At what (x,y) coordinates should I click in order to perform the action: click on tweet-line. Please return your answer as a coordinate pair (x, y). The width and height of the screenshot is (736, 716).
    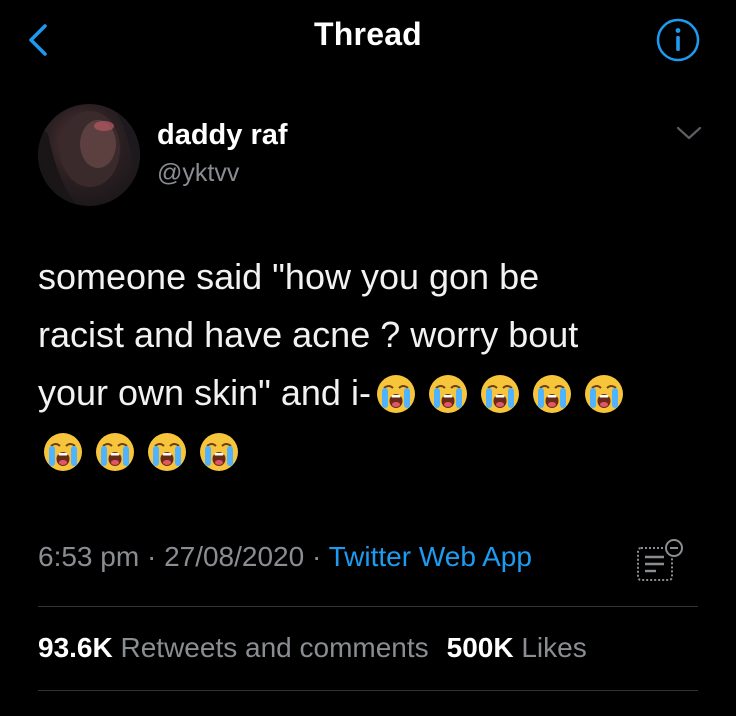
    Looking at the image, I should click on (373, 451).